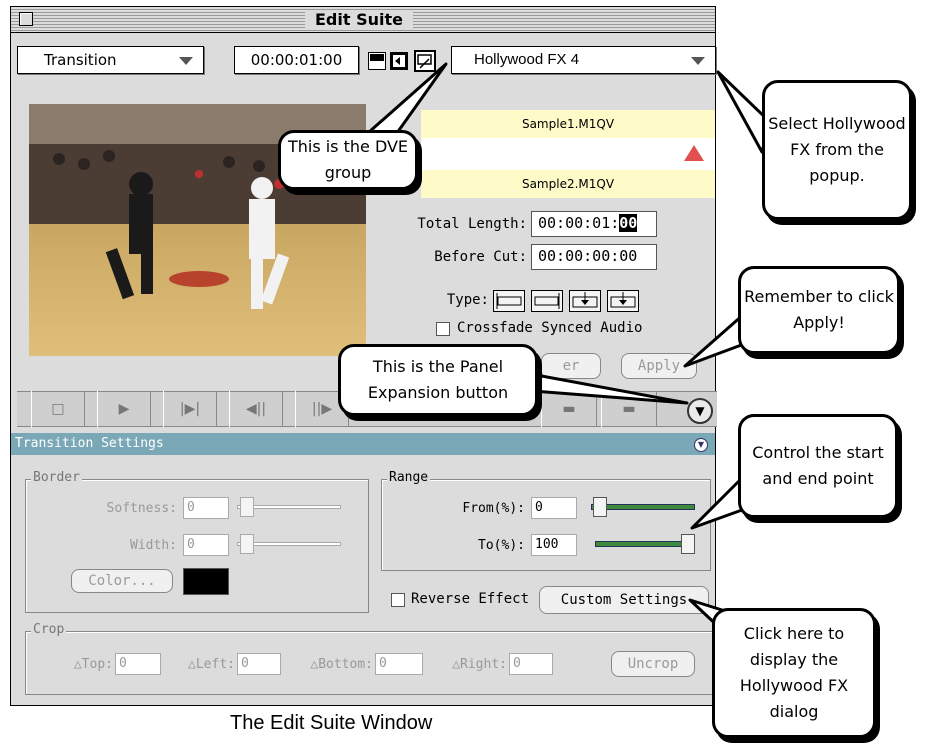 This screenshot has height=751, width=936. Describe the element at coordinates (819, 310) in the screenshot. I see `apply-callout: Remember to click Apply!` at that location.